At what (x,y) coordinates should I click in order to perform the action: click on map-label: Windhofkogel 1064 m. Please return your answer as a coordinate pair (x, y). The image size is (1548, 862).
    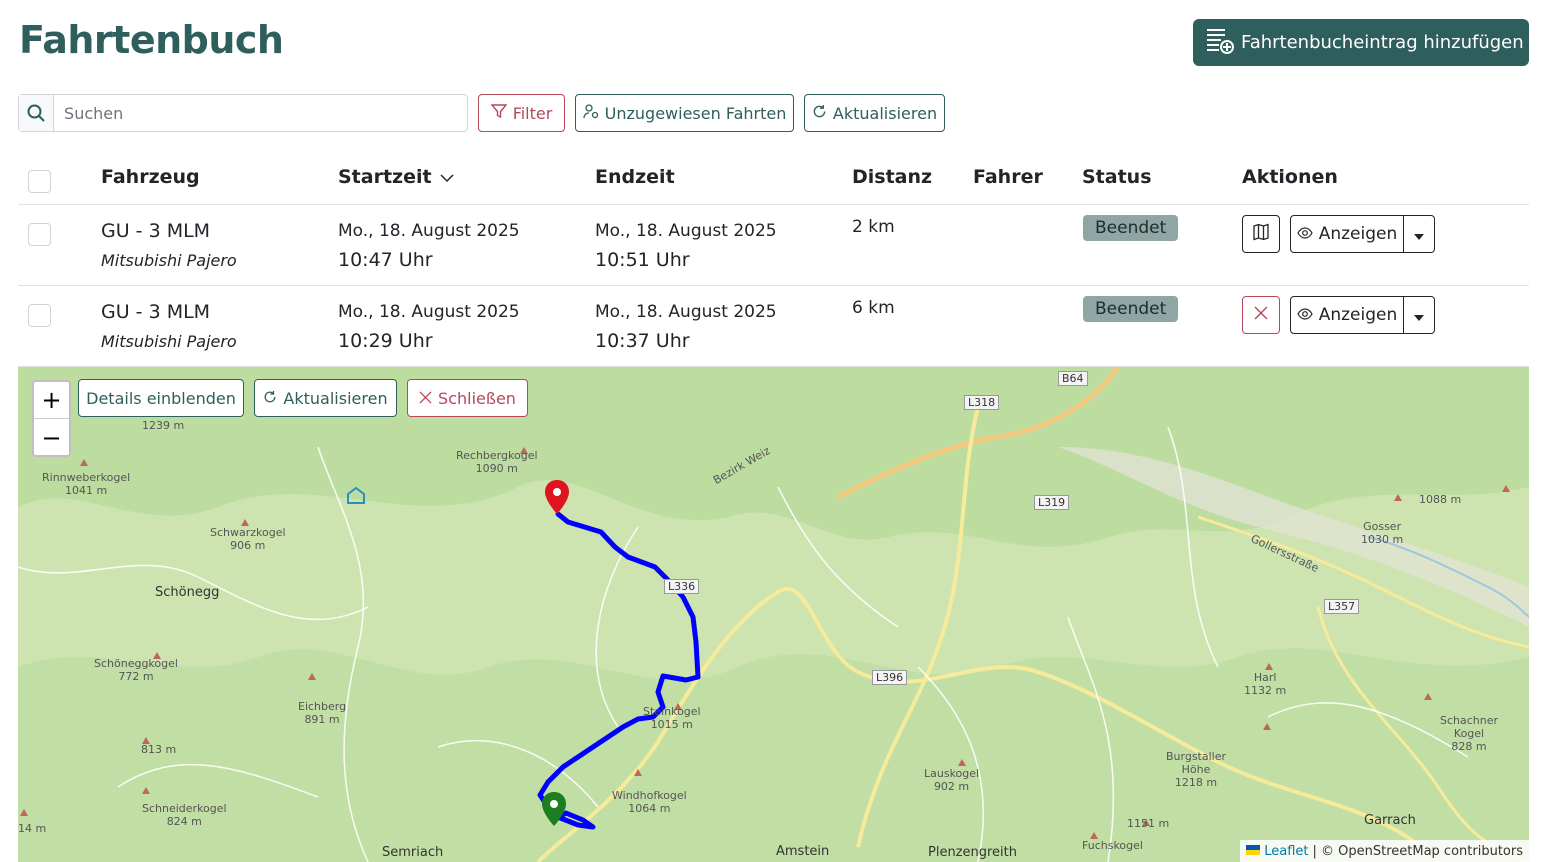
    Looking at the image, I should click on (649, 802).